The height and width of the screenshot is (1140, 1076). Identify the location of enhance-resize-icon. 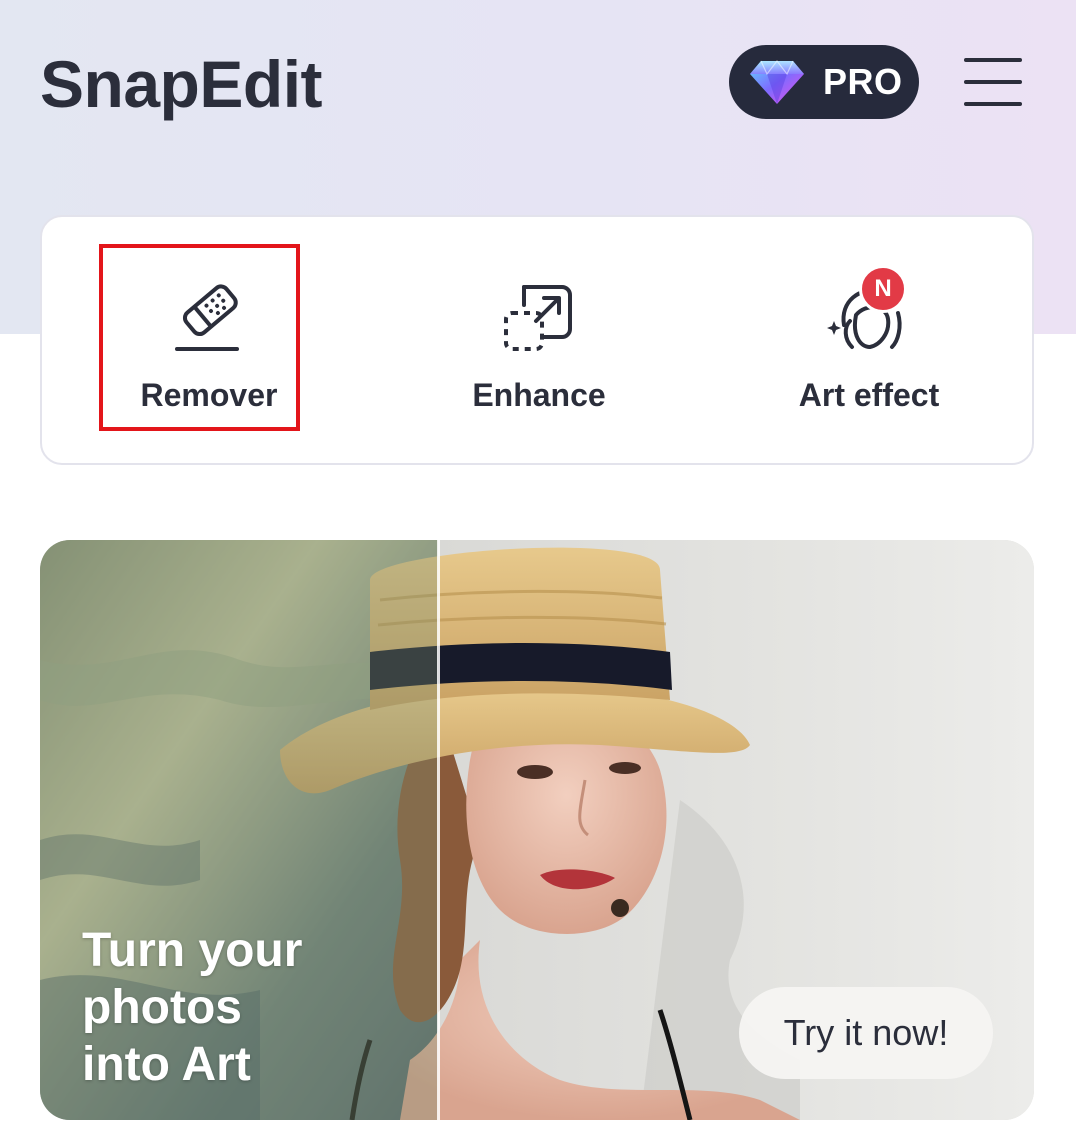
(538, 318).